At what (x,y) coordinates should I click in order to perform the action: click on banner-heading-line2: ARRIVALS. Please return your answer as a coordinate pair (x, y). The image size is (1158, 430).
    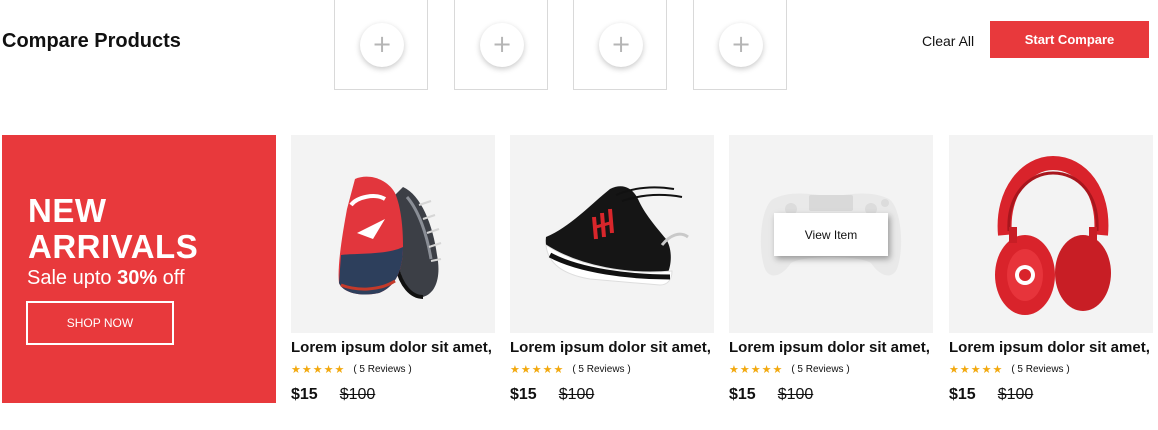
    Looking at the image, I should click on (113, 246).